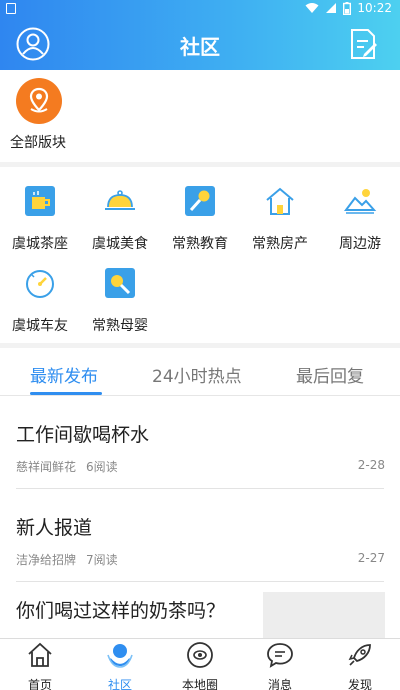  Describe the element at coordinates (39, 684) in the screenshot. I see `nav-label: 首页` at that location.